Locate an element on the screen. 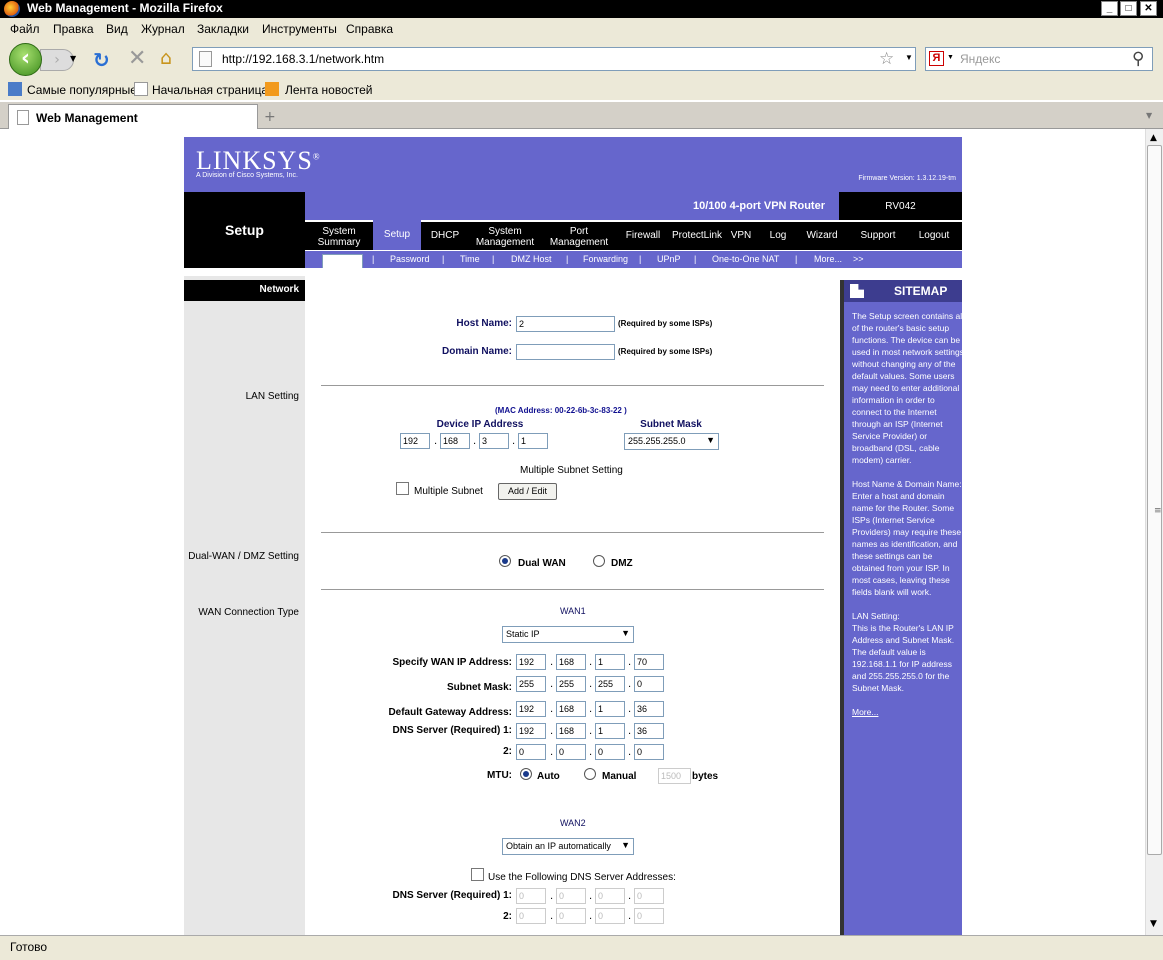  use-dns-checkbox is located at coordinates (477, 874).